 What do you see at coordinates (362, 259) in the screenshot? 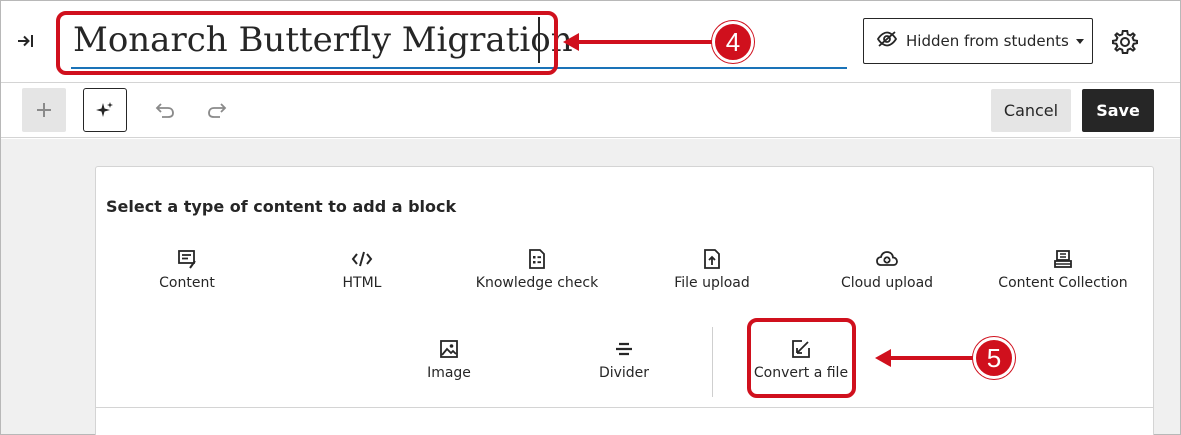
I see `code-icon` at bounding box center [362, 259].